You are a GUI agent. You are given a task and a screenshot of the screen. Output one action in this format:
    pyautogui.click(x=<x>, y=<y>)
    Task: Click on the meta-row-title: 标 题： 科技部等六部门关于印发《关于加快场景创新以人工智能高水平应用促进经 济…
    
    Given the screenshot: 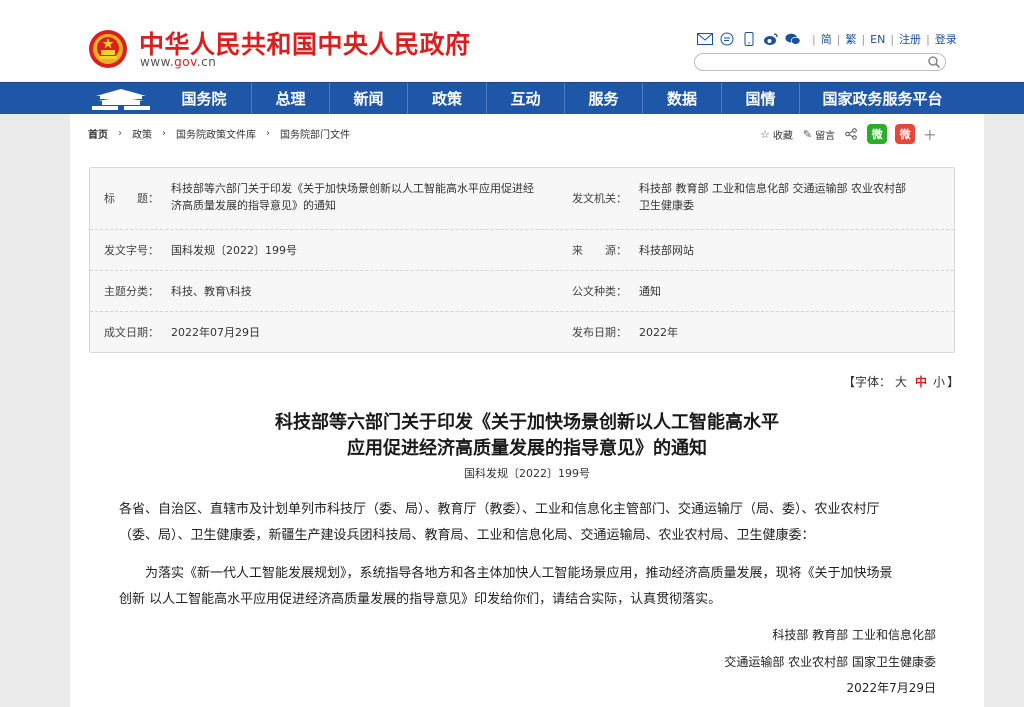 What is the action you would take?
    pyautogui.click(x=522, y=199)
    